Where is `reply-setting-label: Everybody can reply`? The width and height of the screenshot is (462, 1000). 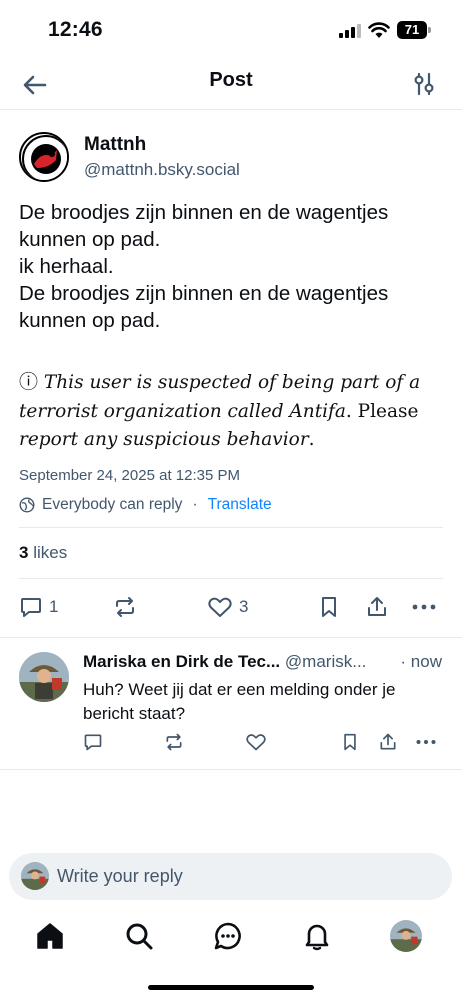
reply-setting-label: Everybody can reply is located at coordinates (112, 505).